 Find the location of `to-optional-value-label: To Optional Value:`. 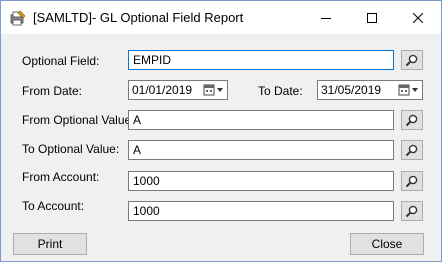

to-optional-value-label: To Optional Value: is located at coordinates (71, 149).